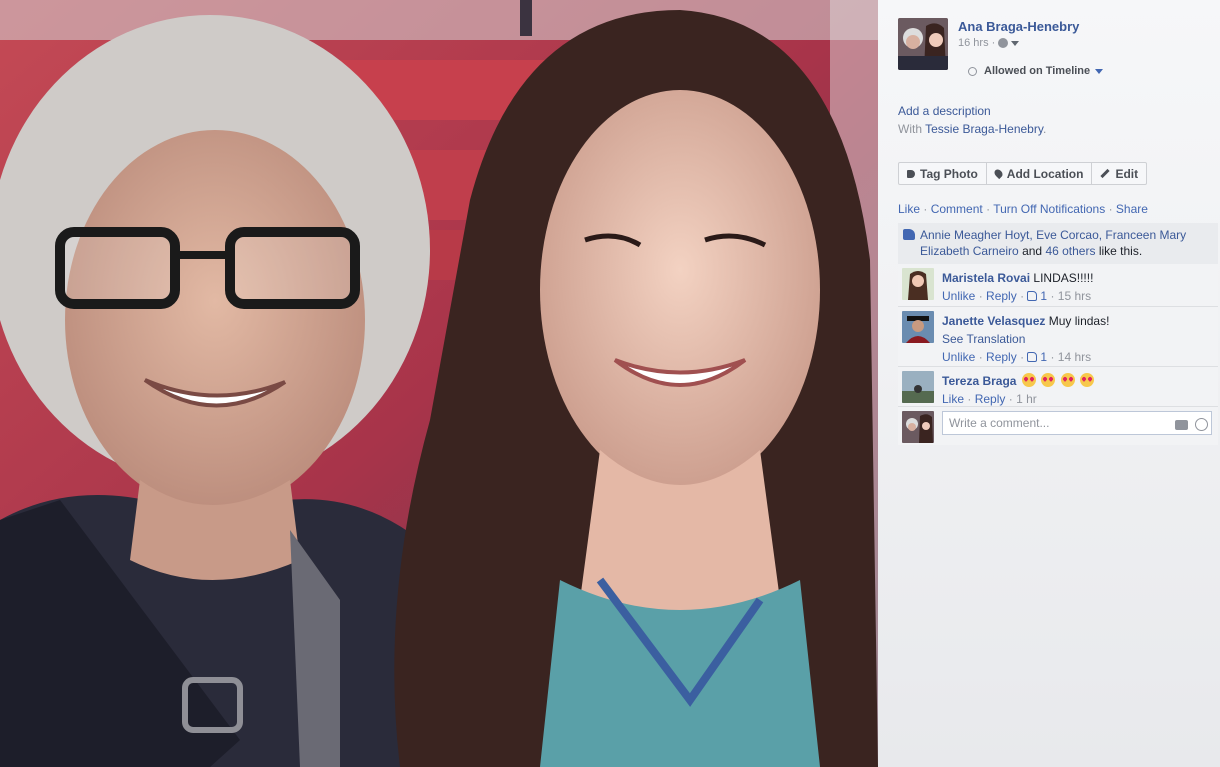 The width and height of the screenshot is (1220, 767). I want to click on comment-time: 15 hrs, so click(1074, 296).